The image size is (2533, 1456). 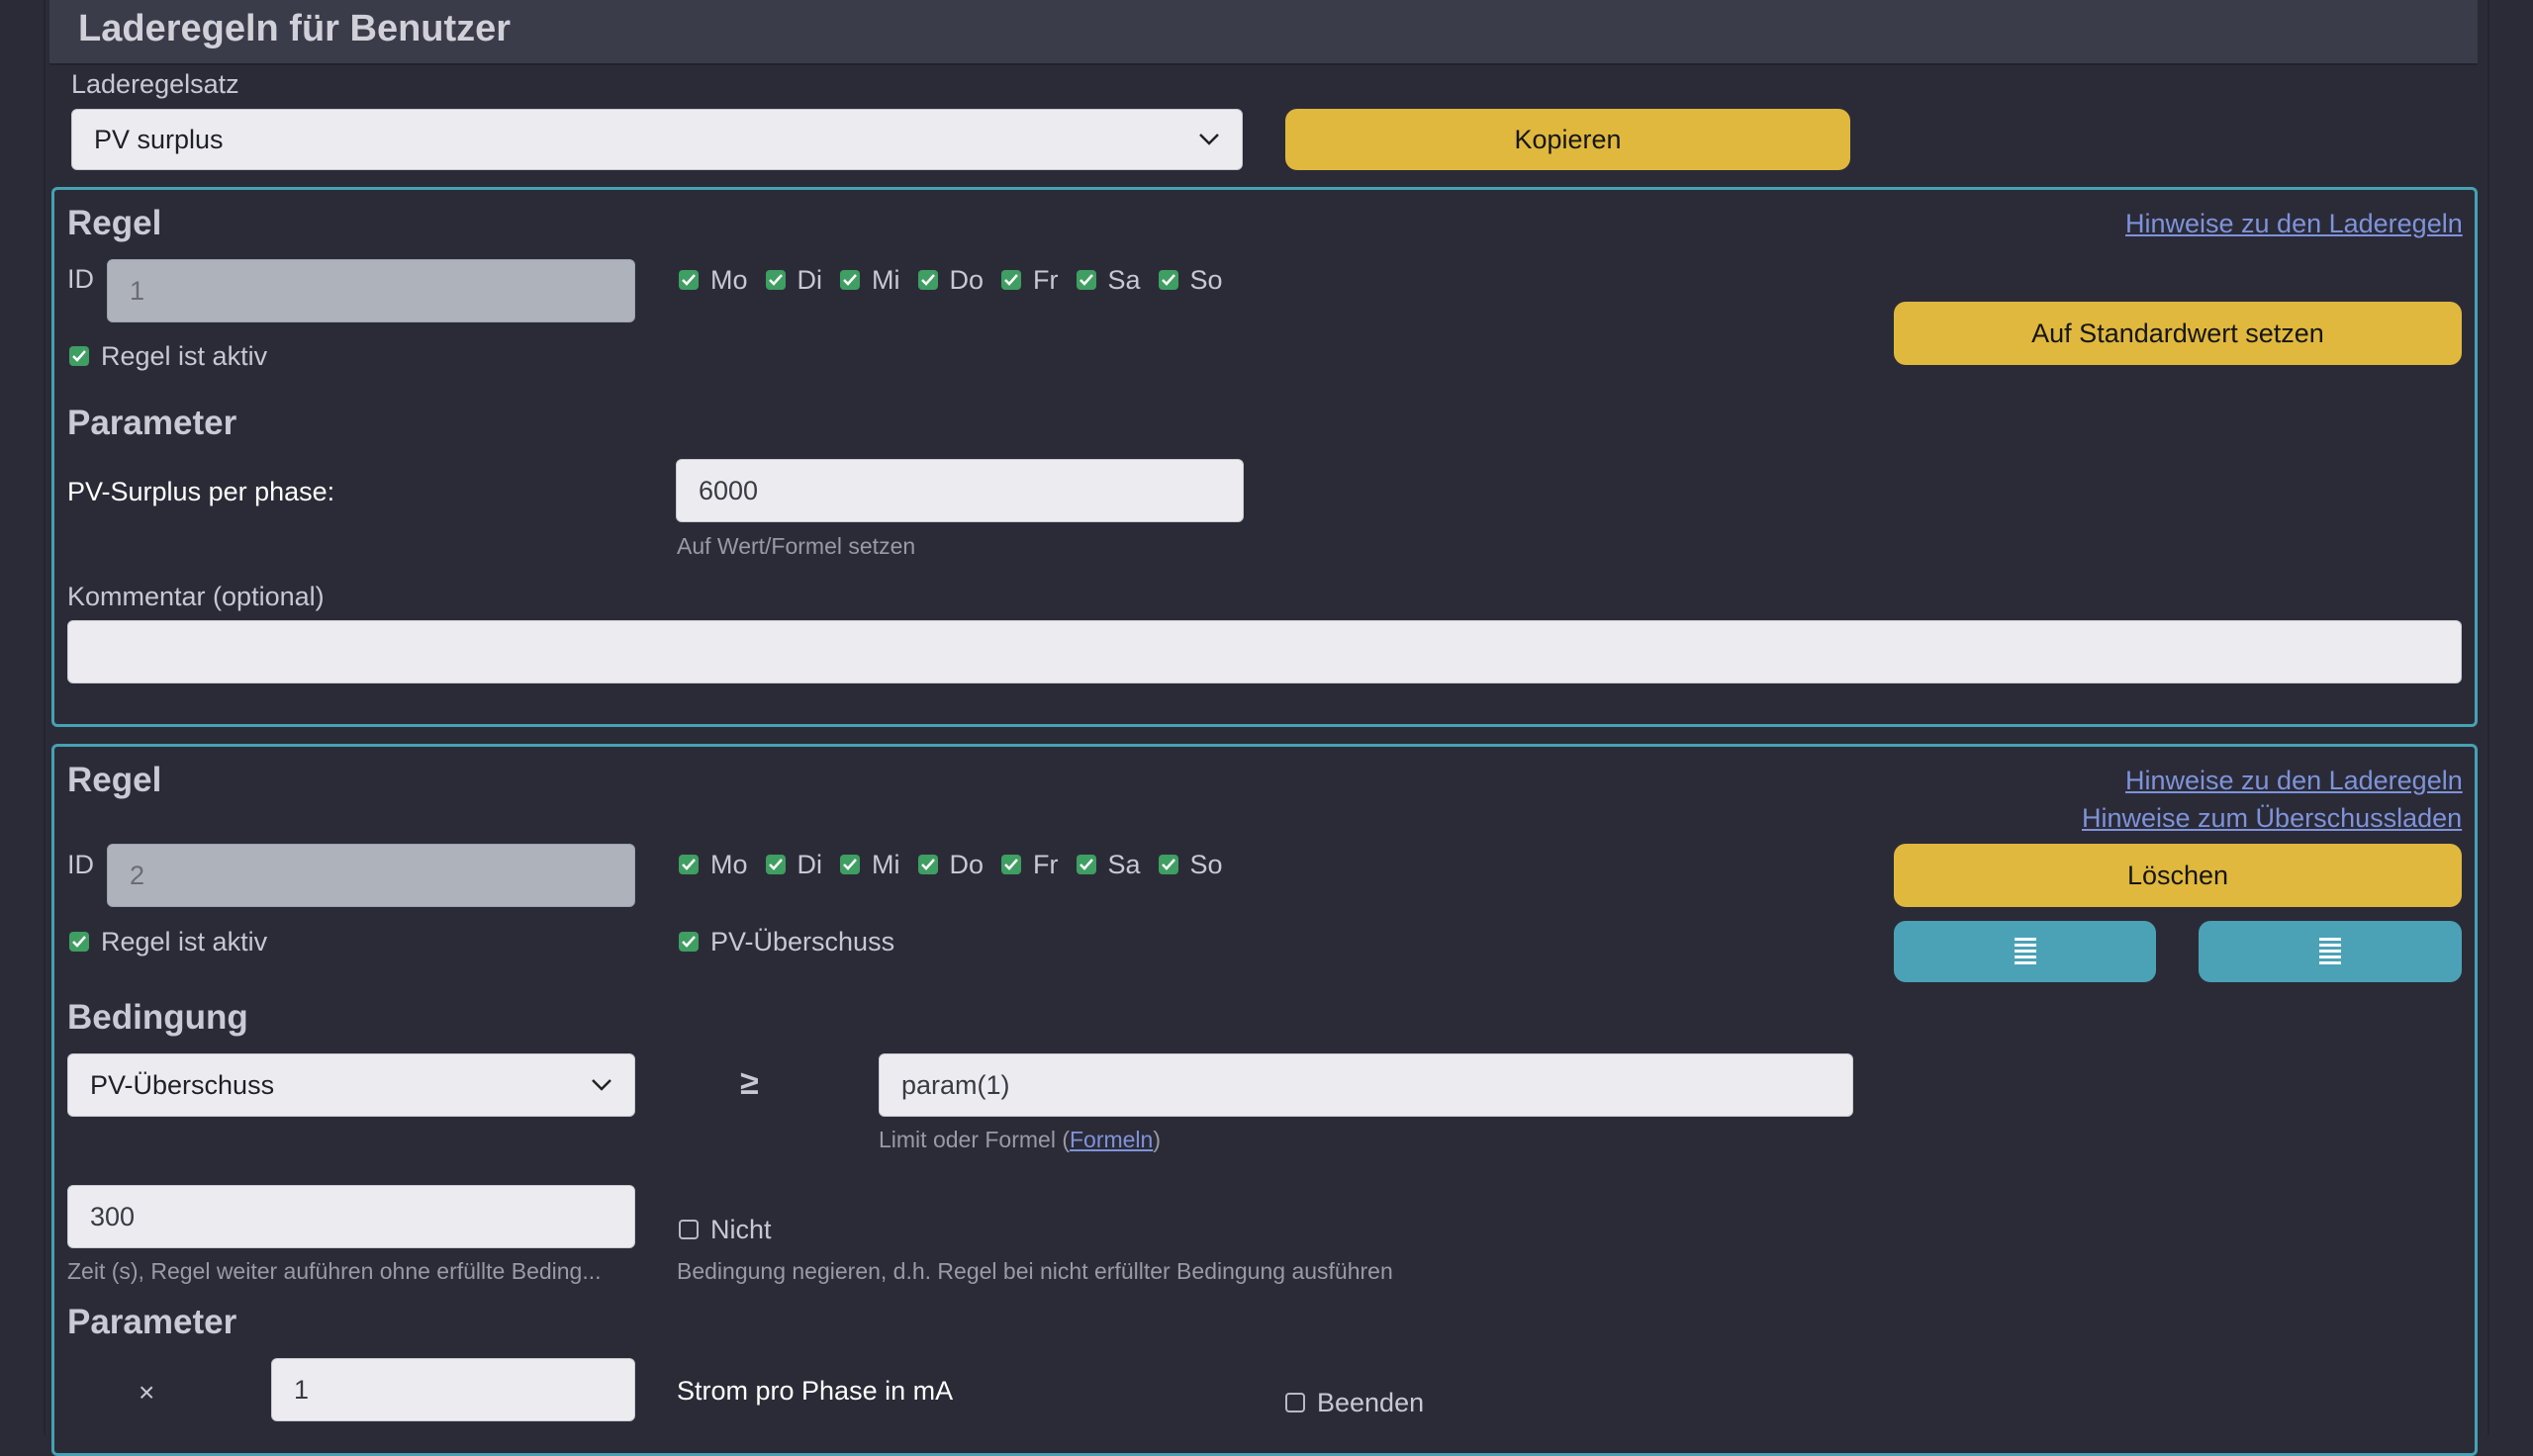 I want to click on comment-label: Kommentar (optional), so click(x=196, y=596).